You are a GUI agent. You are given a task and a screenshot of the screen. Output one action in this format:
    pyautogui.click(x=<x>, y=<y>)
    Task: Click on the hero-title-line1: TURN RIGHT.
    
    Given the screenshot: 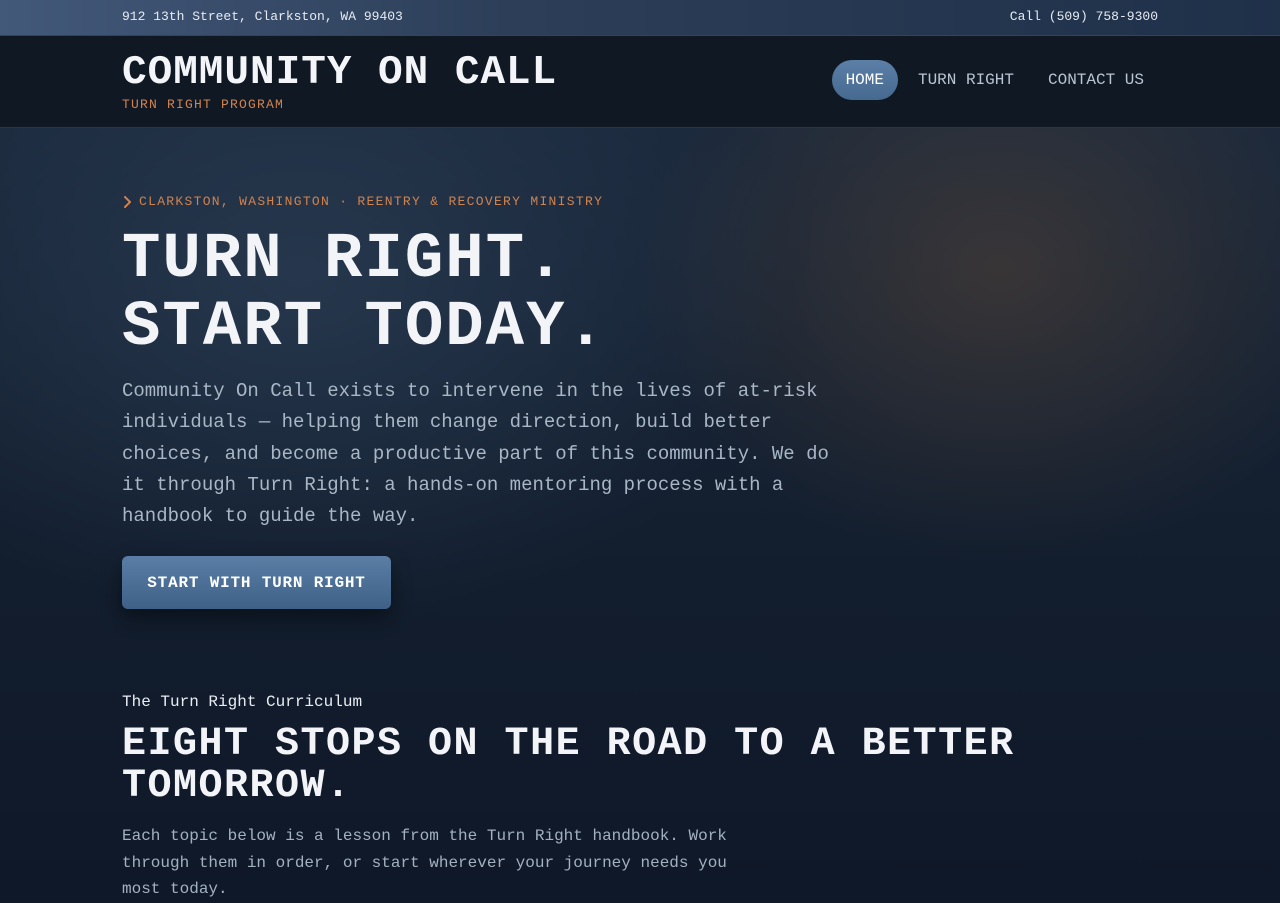 What is the action you would take?
    pyautogui.click(x=344, y=260)
    